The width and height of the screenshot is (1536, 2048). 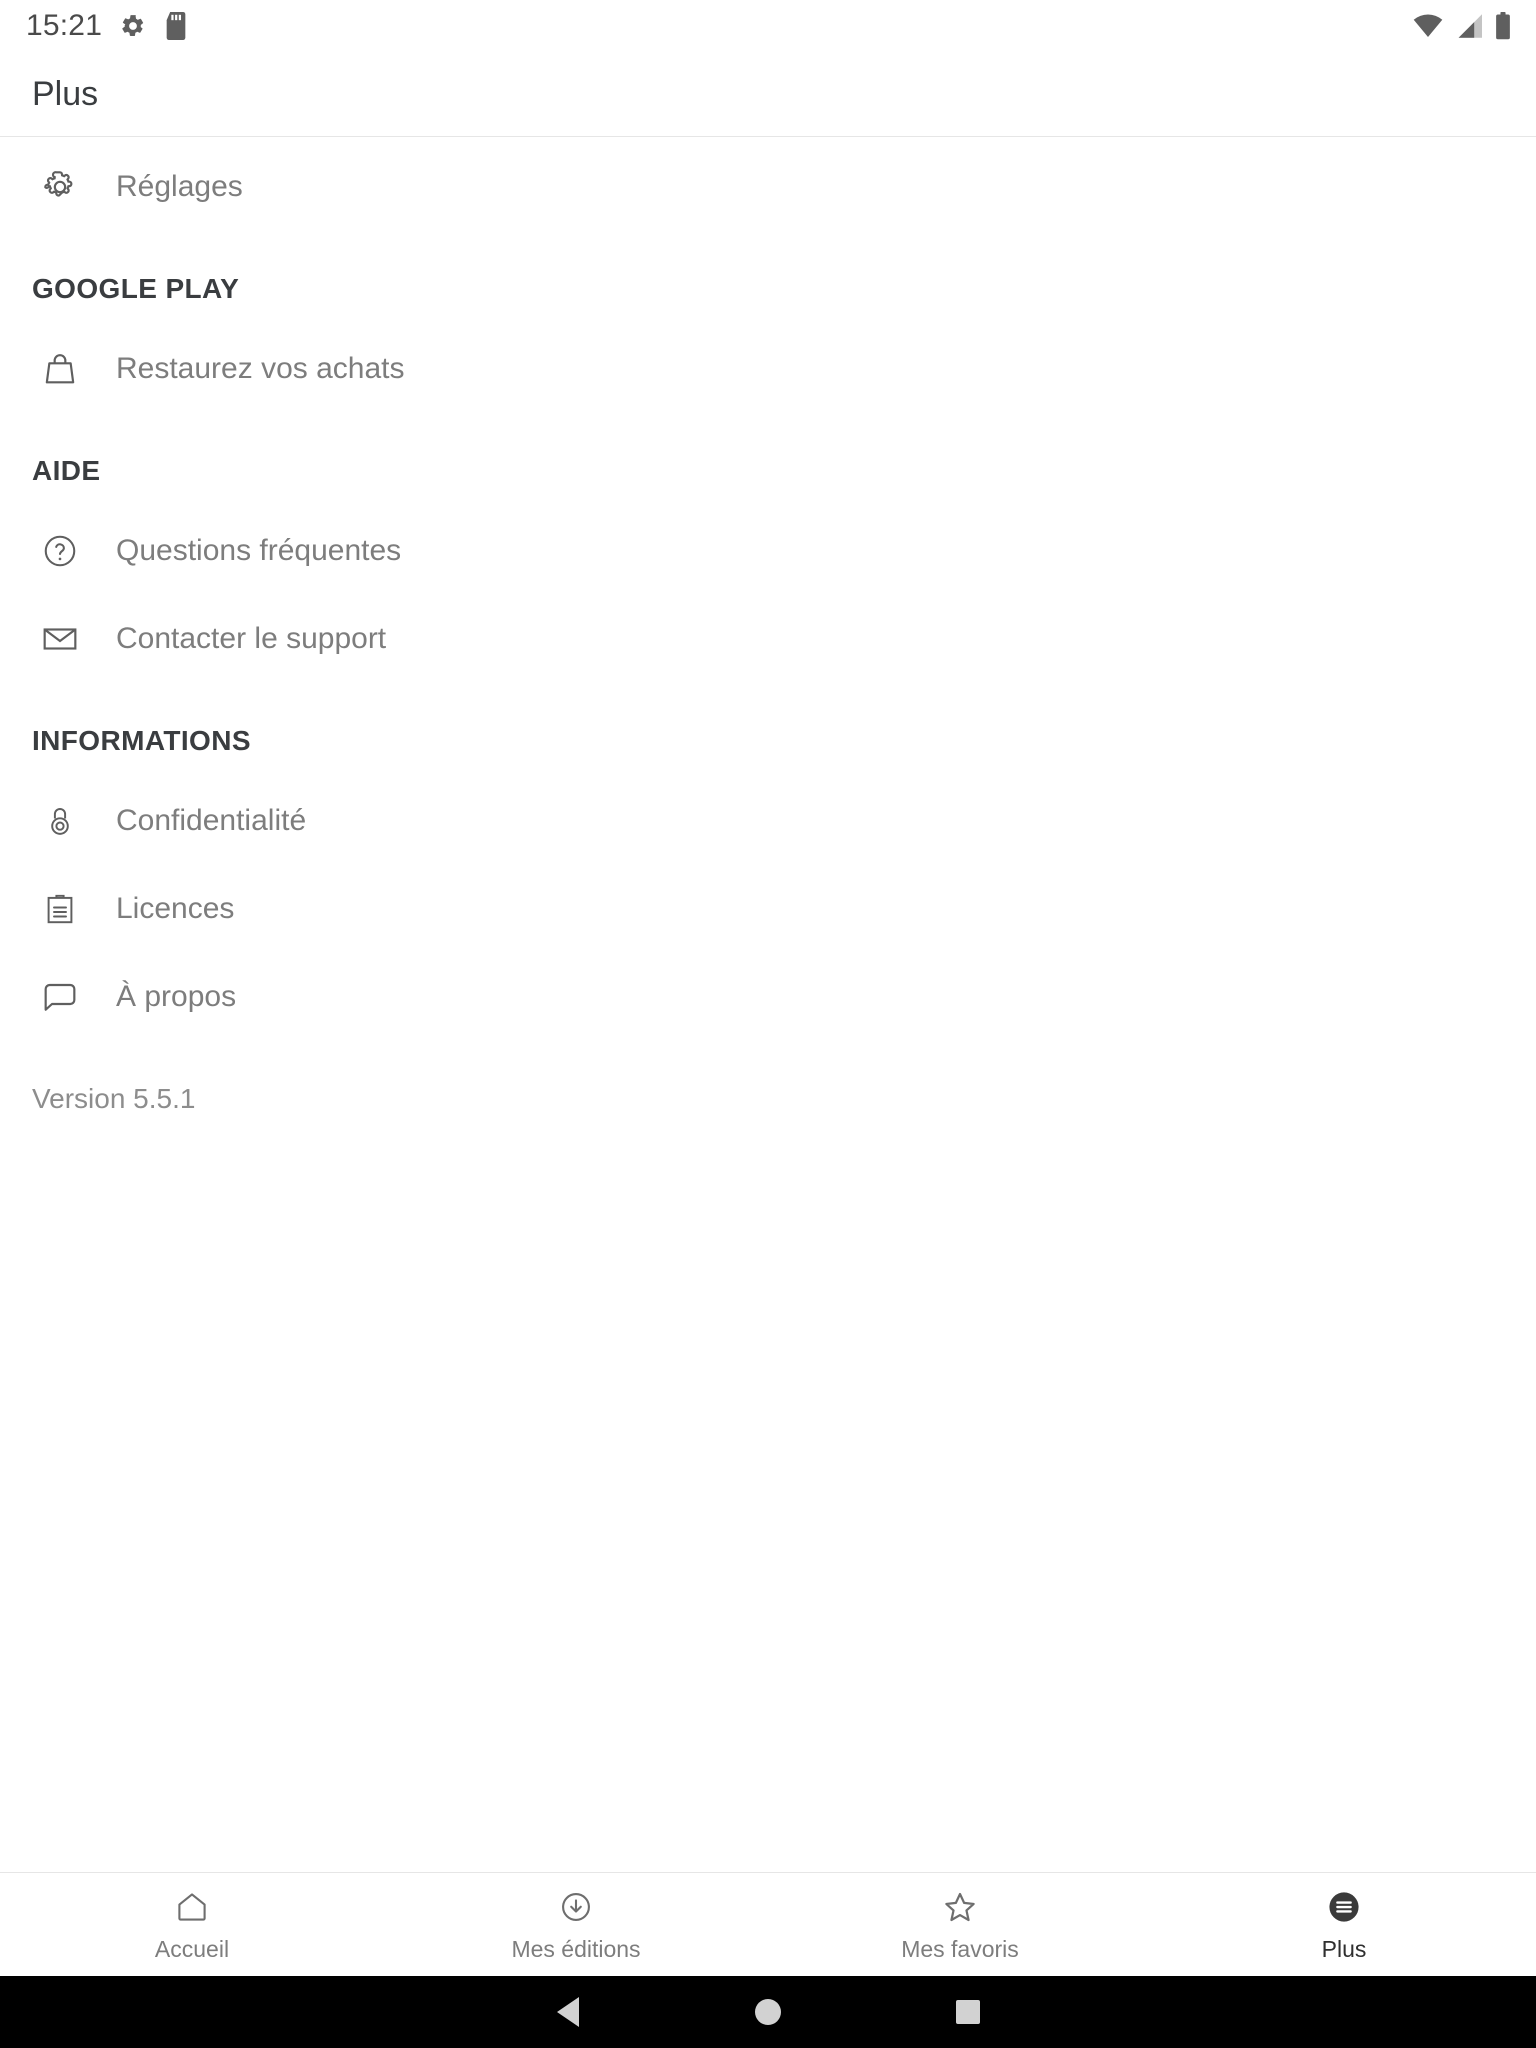 I want to click on app-bar: Plus, so click(x=768, y=94).